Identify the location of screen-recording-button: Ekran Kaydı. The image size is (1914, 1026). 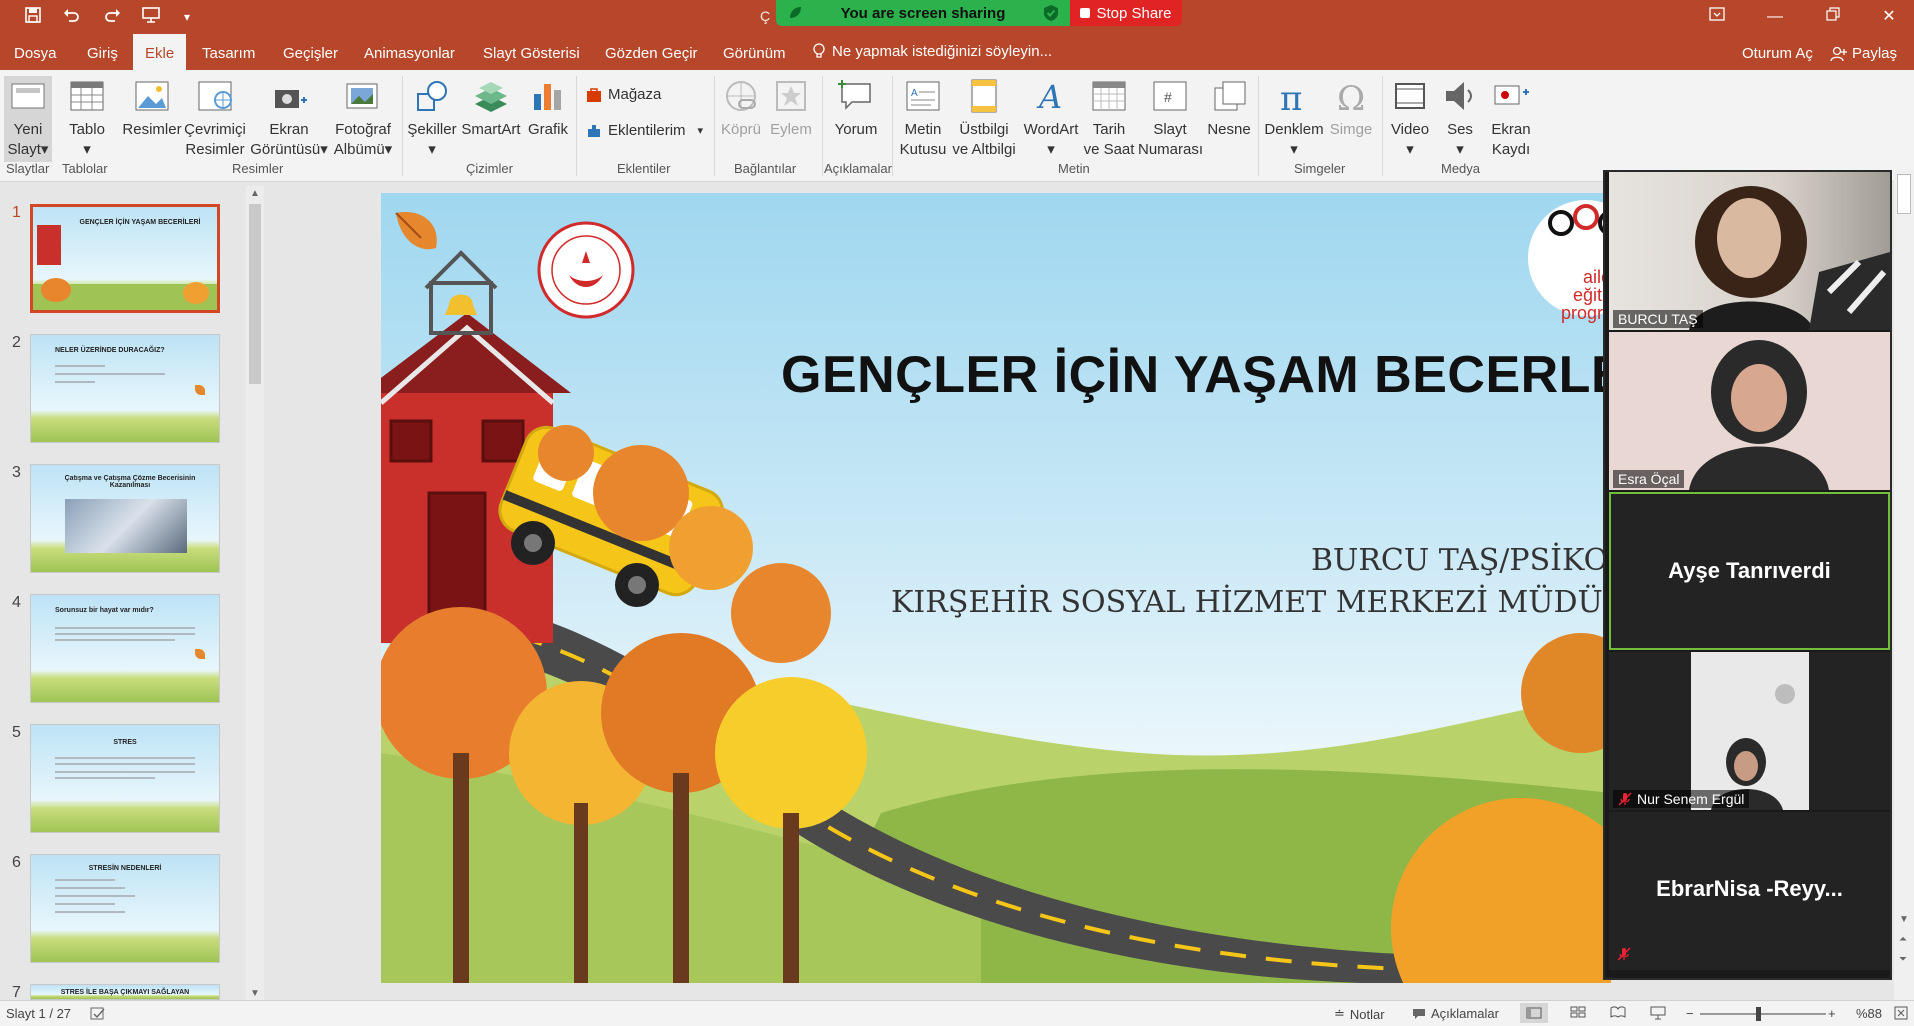
(1511, 118).